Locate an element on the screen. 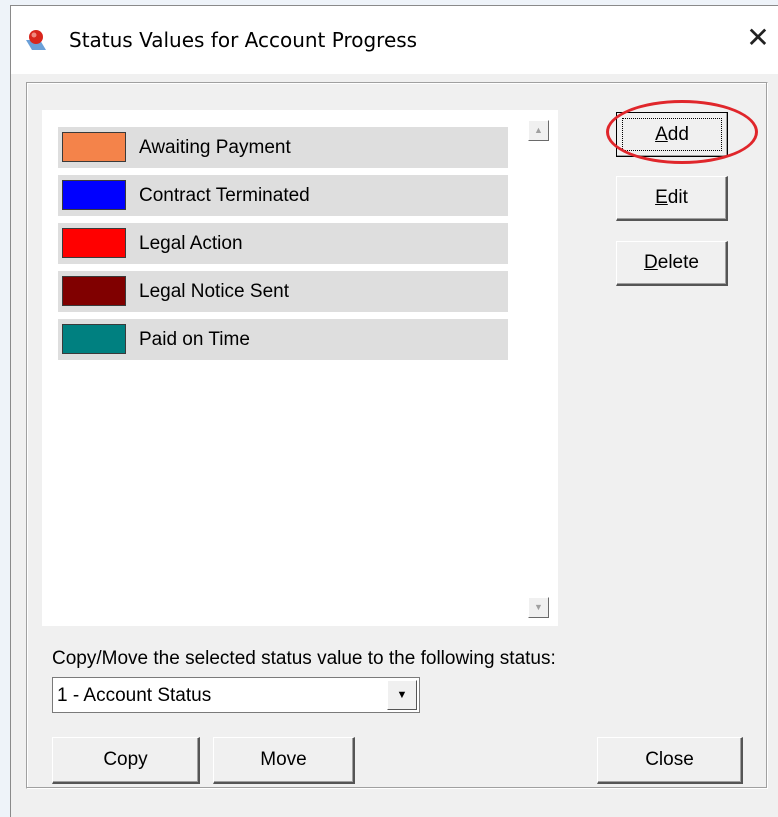 This screenshot has height=817, width=778. list-item: Legal Action is located at coordinates (283, 243).